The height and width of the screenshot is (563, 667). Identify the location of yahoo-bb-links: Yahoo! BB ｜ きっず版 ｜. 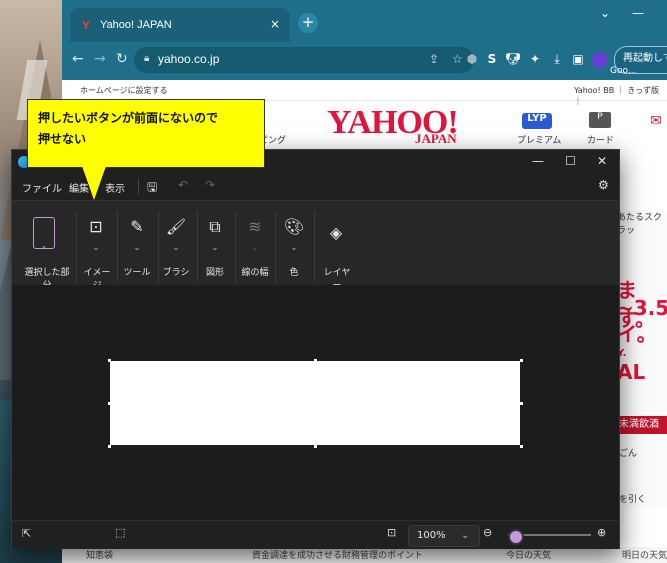
(620, 96).